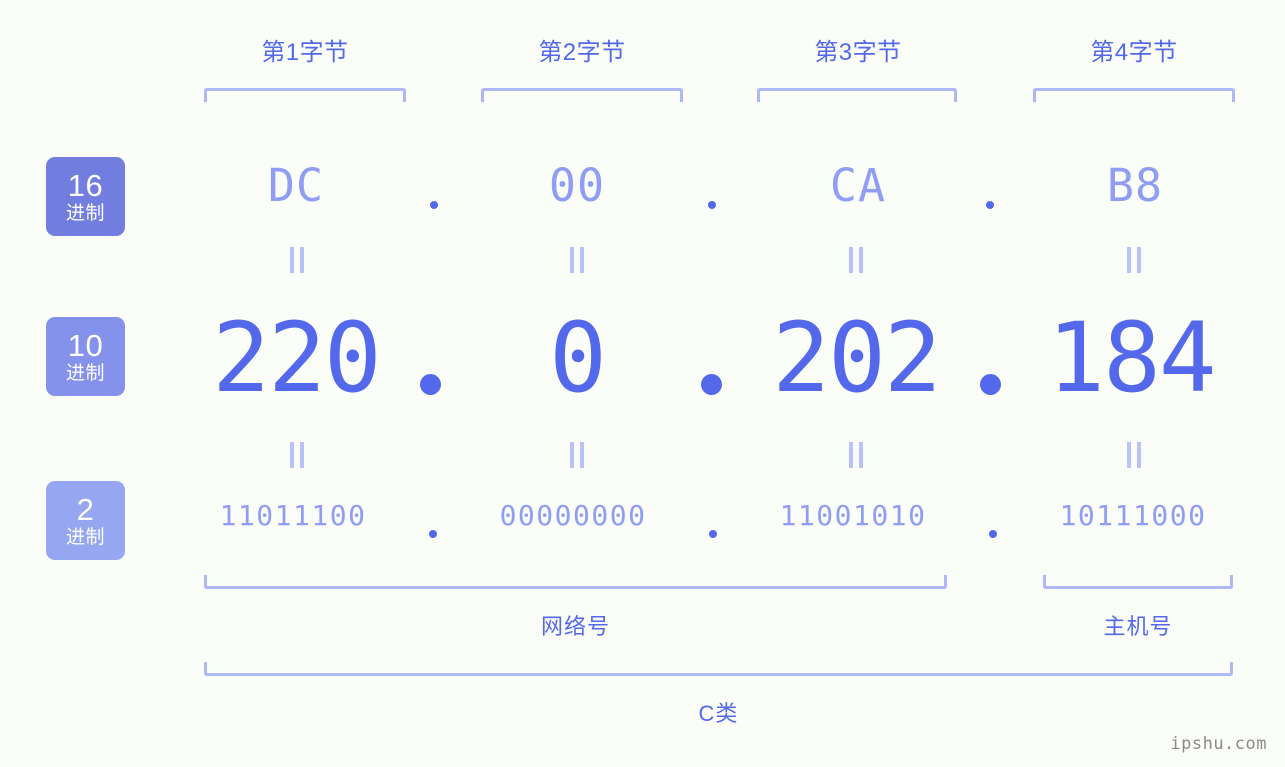 The height and width of the screenshot is (767, 1285). I want to click on binary-octet-4: 10111000, so click(1133, 515).